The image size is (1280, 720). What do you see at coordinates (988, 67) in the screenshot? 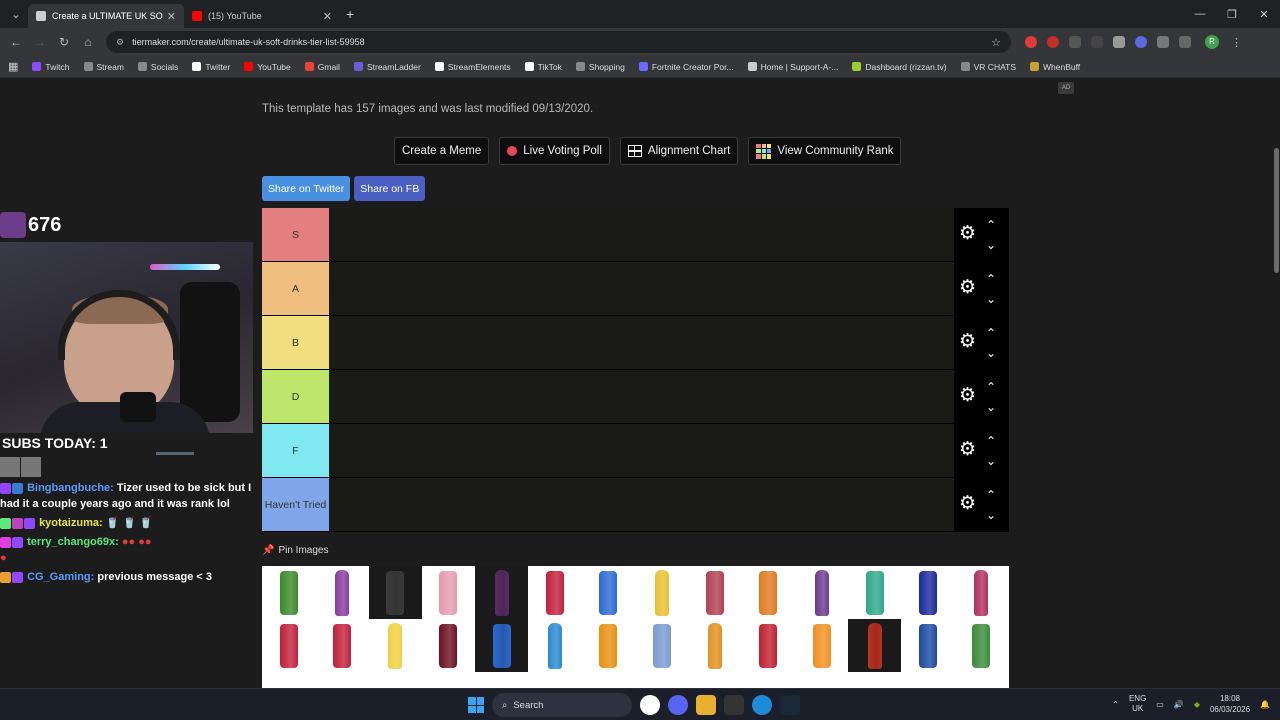
I see `bookmark-item: VR CHATS` at bounding box center [988, 67].